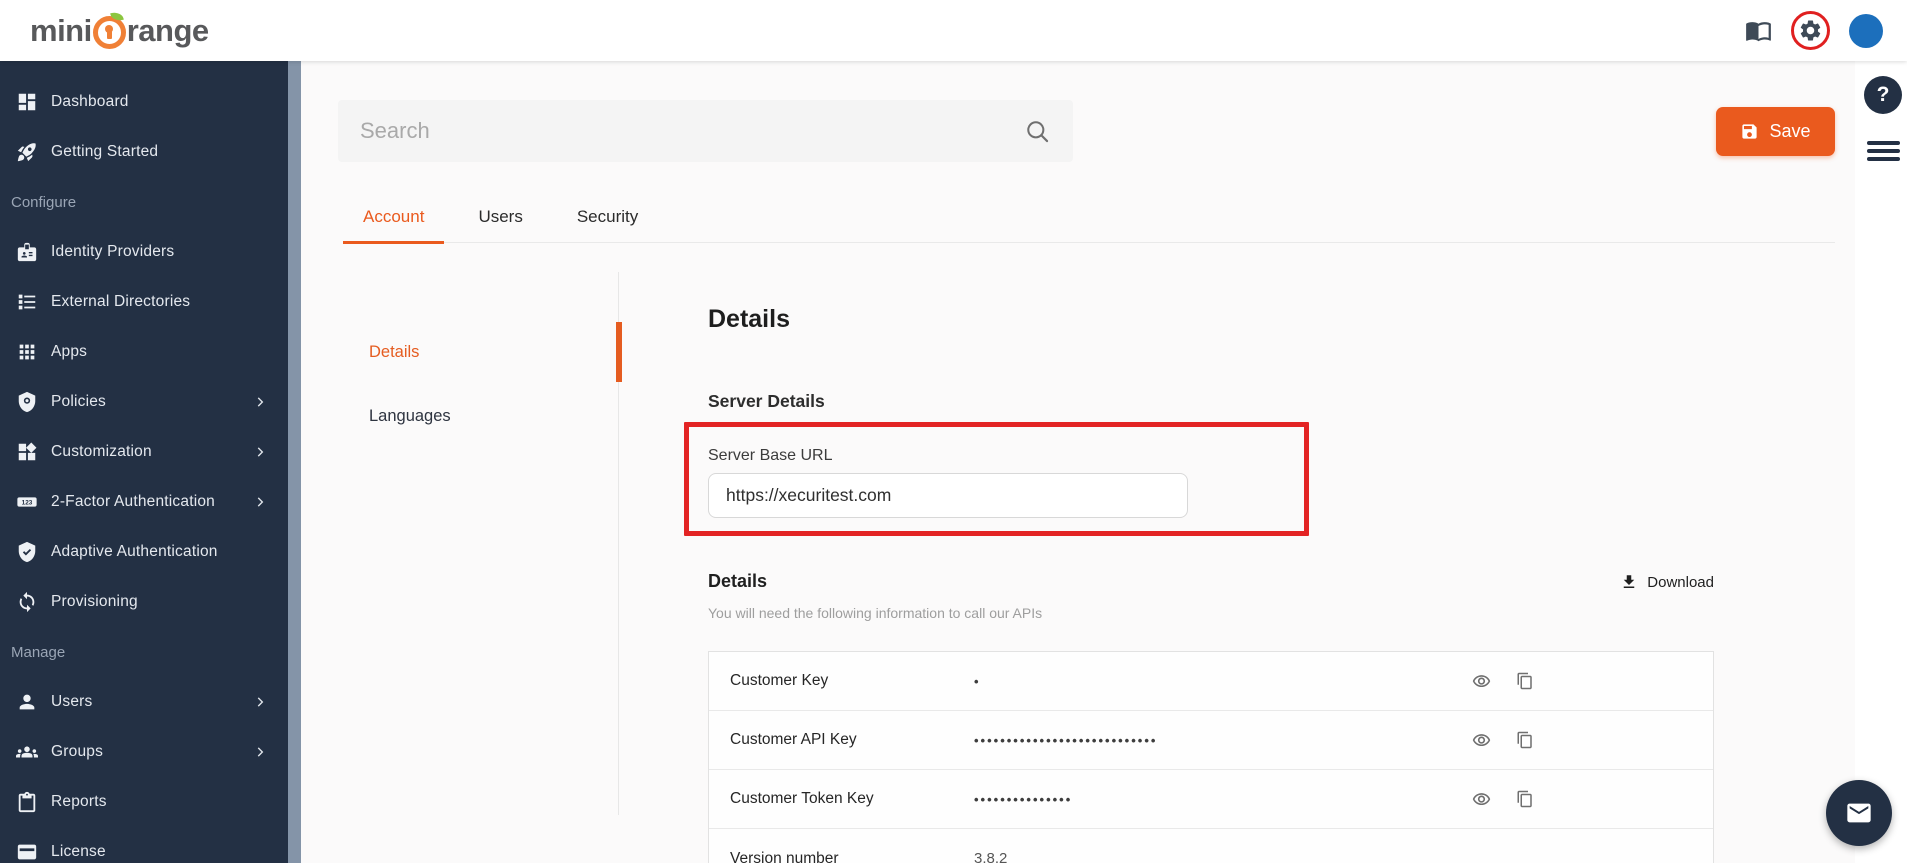  Describe the element at coordinates (977, 681) in the screenshot. I see `row-value: •` at that location.